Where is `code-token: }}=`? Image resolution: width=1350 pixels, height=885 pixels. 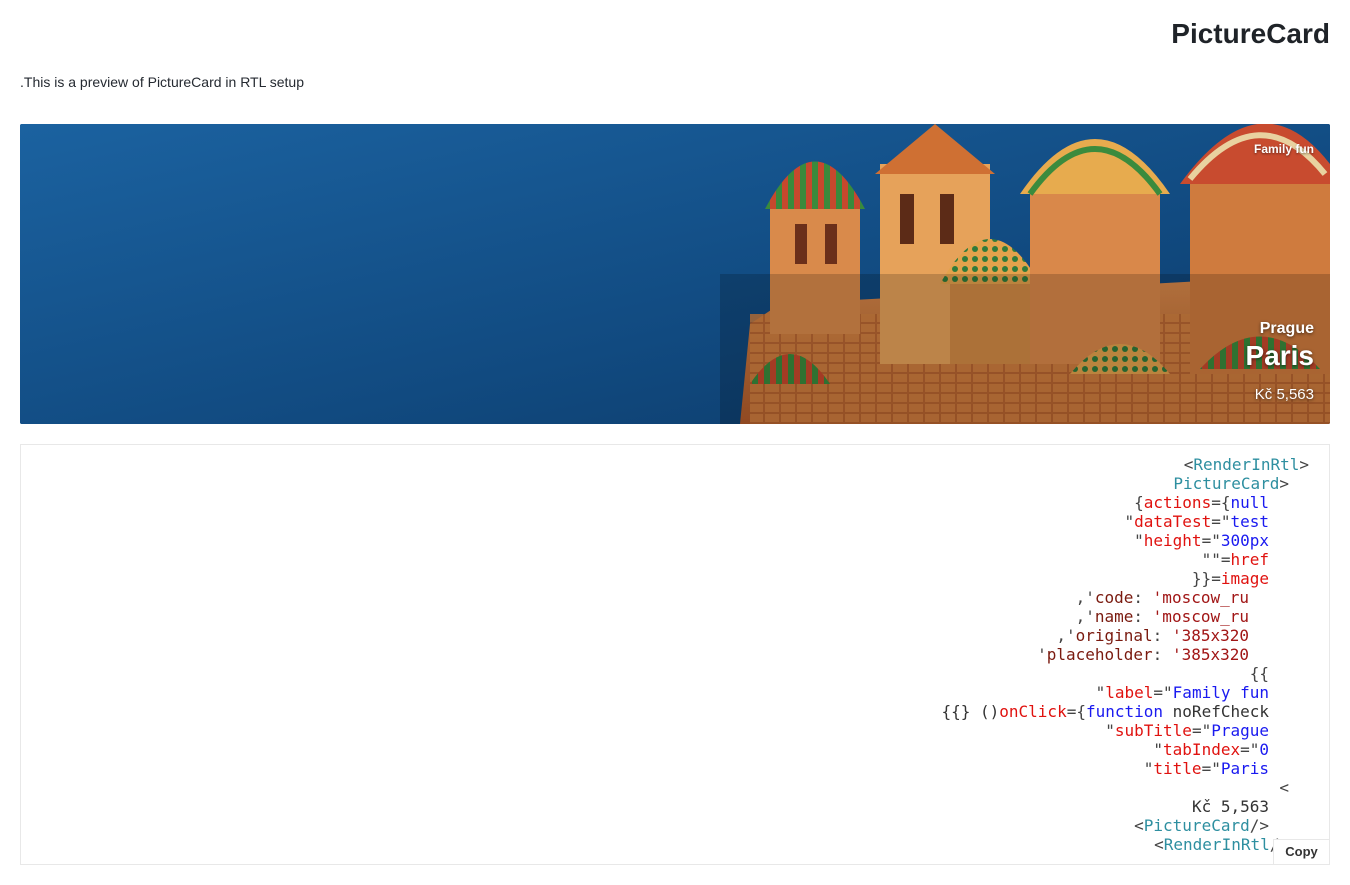 code-token: }}= is located at coordinates (1206, 578).